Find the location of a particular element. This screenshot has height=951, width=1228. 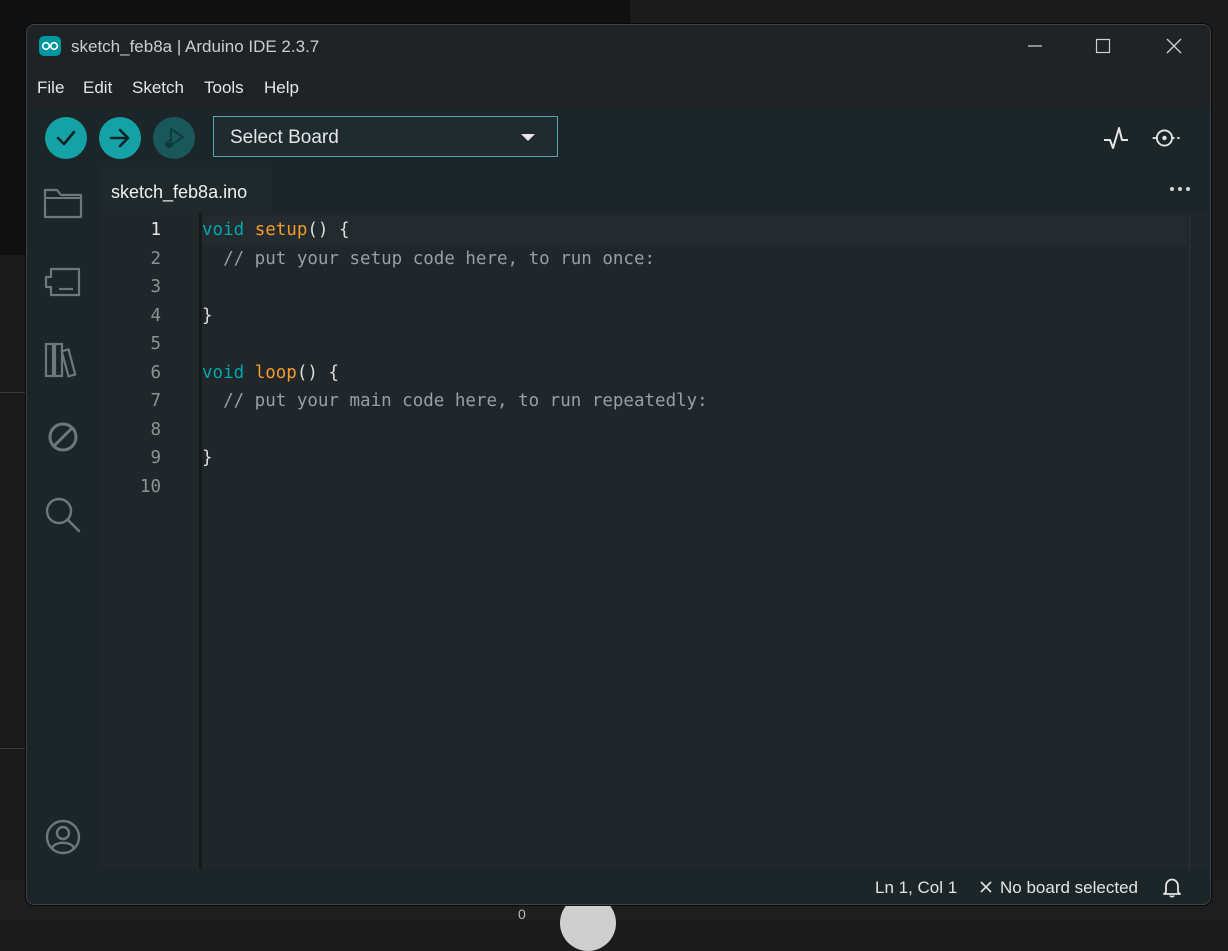

user-icon is located at coordinates (63, 837).